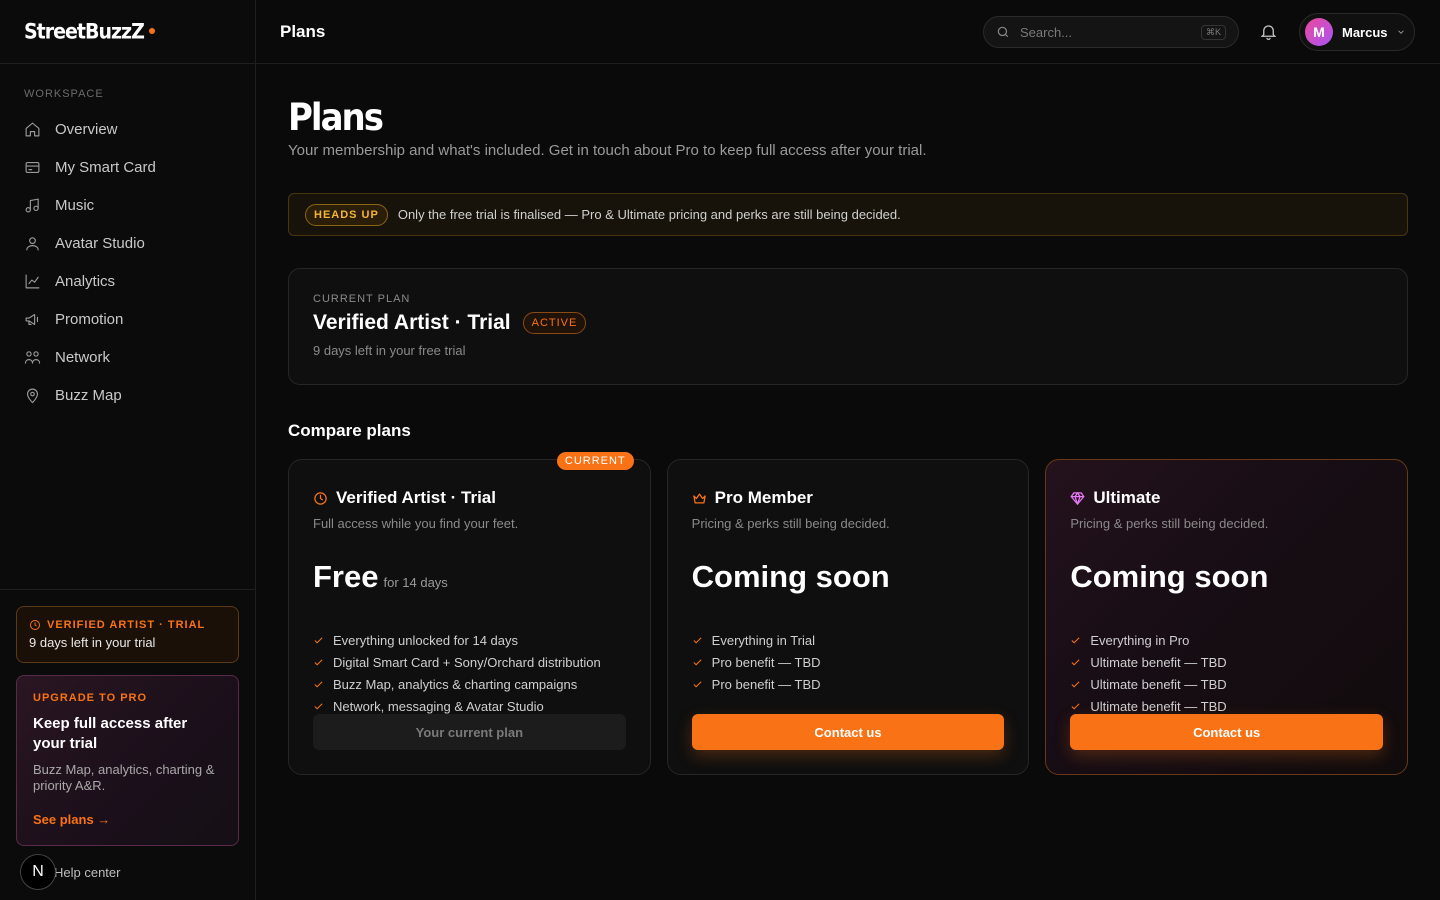  I want to click on feature-text: Everything unlocked for 14 days, so click(425, 640).